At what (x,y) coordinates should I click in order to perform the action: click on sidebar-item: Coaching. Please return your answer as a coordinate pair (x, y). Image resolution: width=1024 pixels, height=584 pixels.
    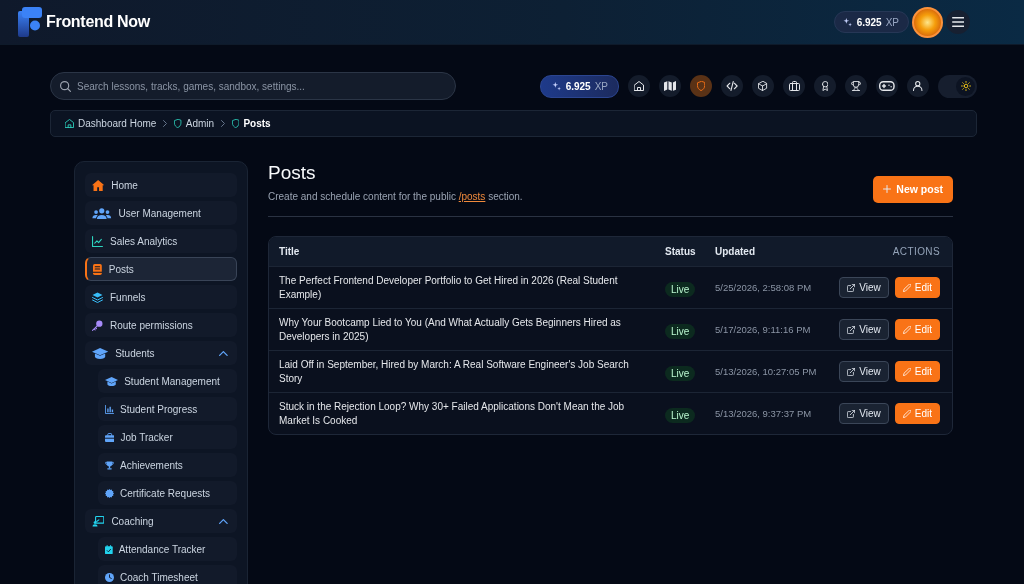
    Looking at the image, I should click on (161, 521).